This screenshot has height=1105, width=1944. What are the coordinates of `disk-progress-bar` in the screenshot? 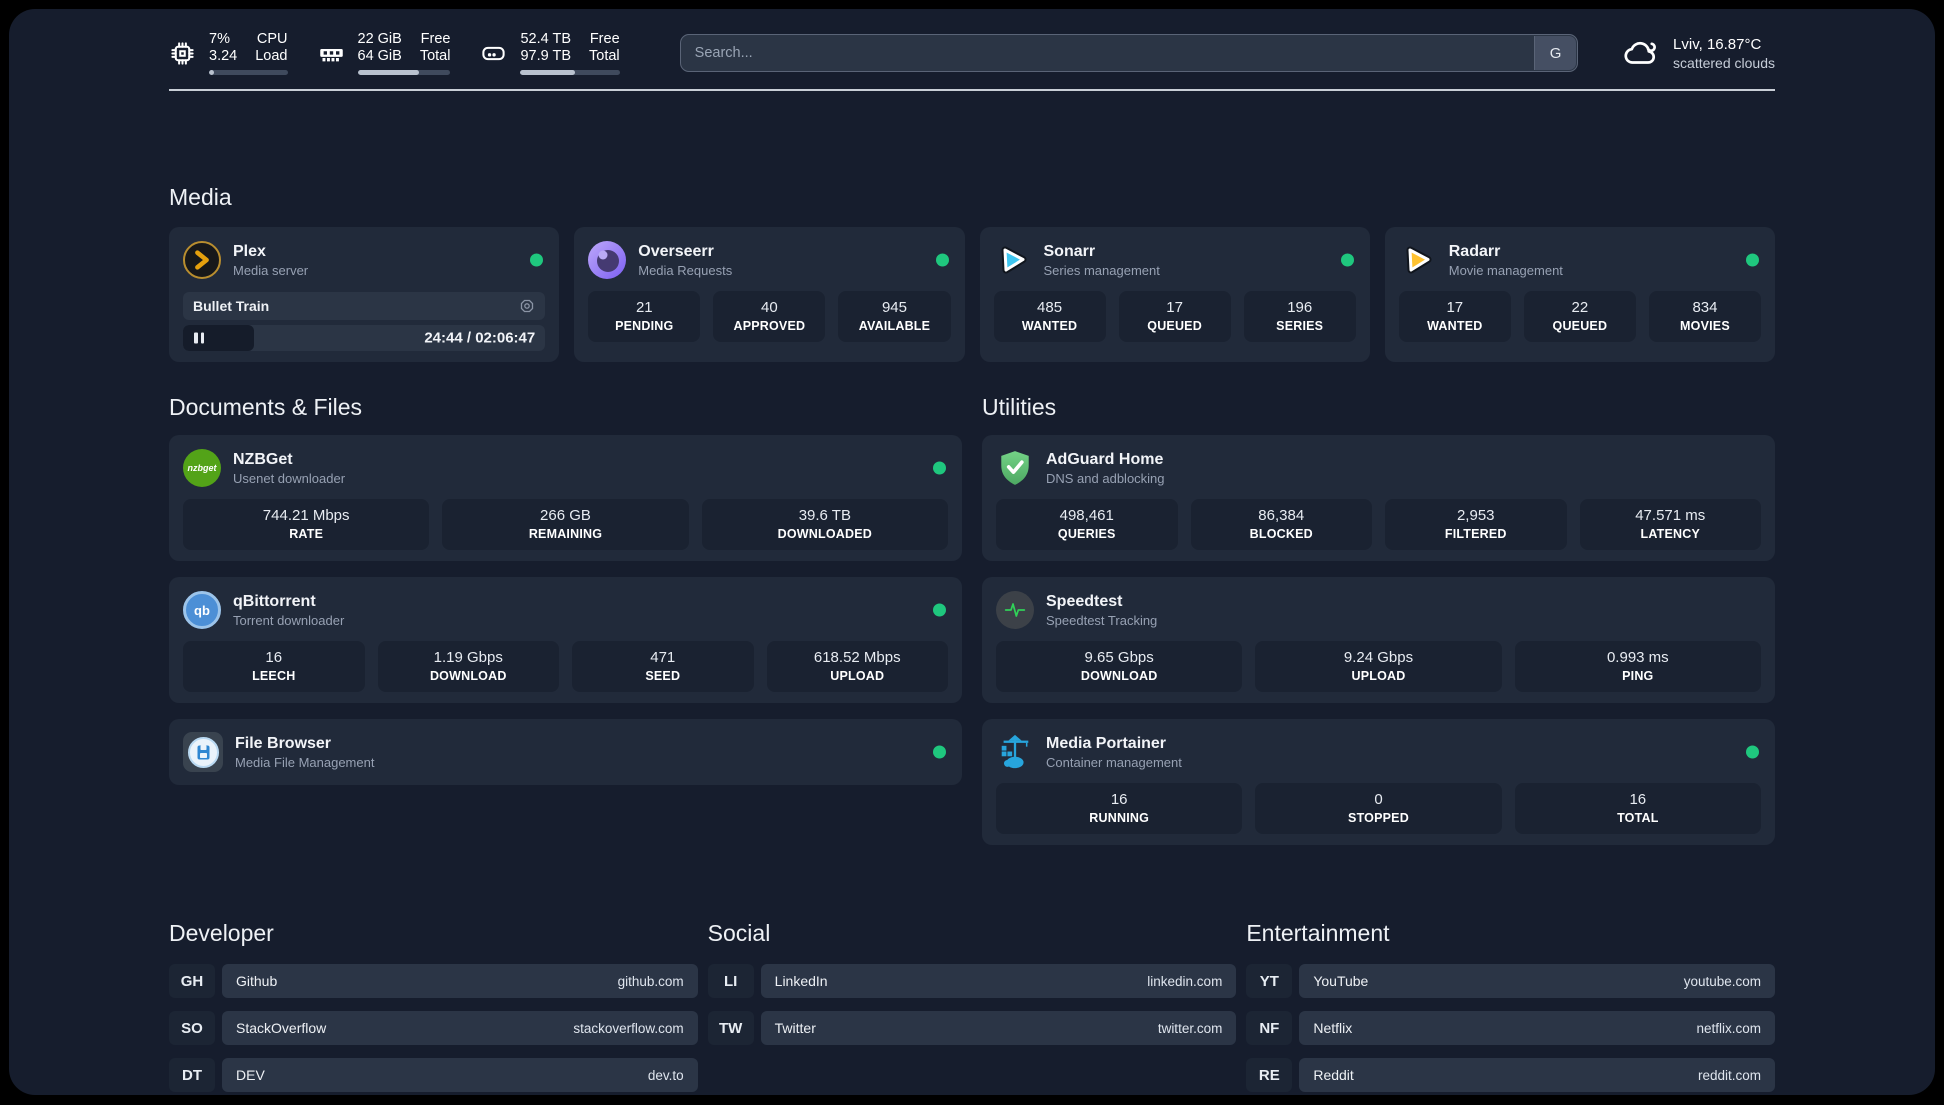 It's located at (569, 72).